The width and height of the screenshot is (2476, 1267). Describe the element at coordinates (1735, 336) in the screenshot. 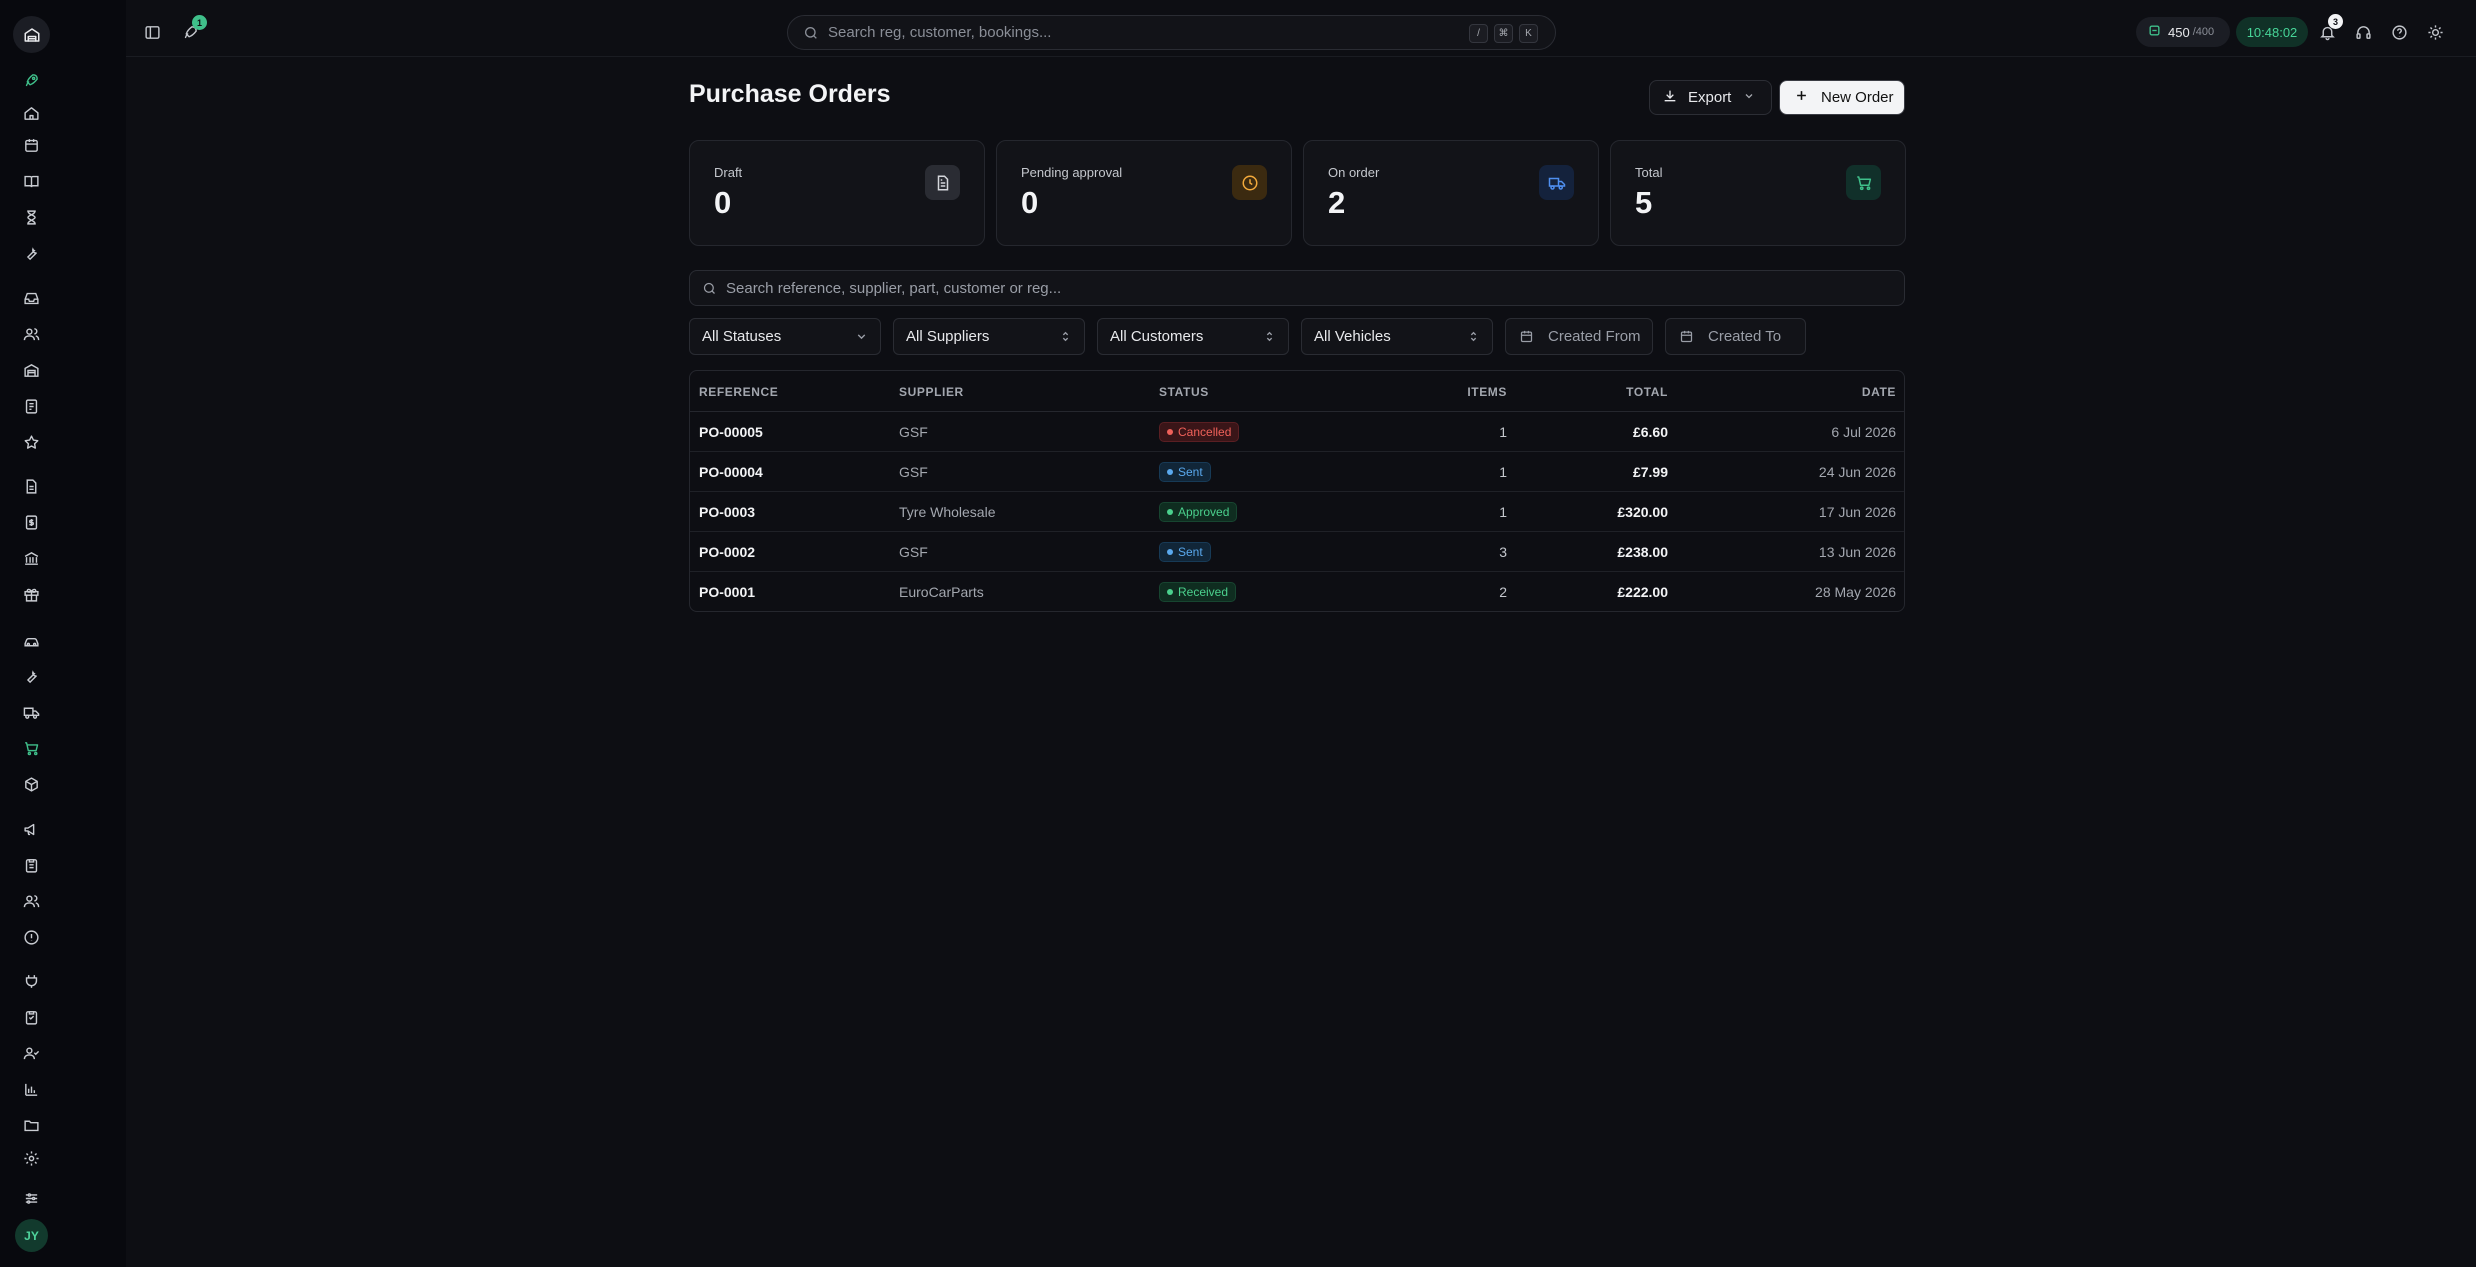

I see `created-to-date-picker: Created To` at that location.